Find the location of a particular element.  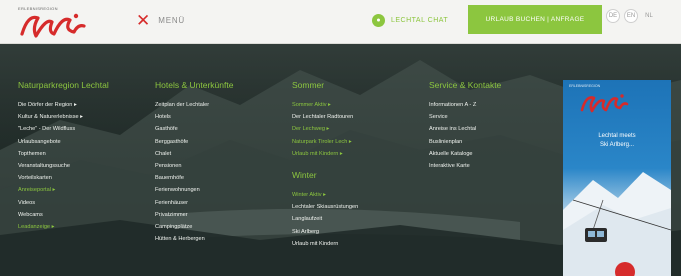

menu-link: Service is located at coordinates (497, 117).